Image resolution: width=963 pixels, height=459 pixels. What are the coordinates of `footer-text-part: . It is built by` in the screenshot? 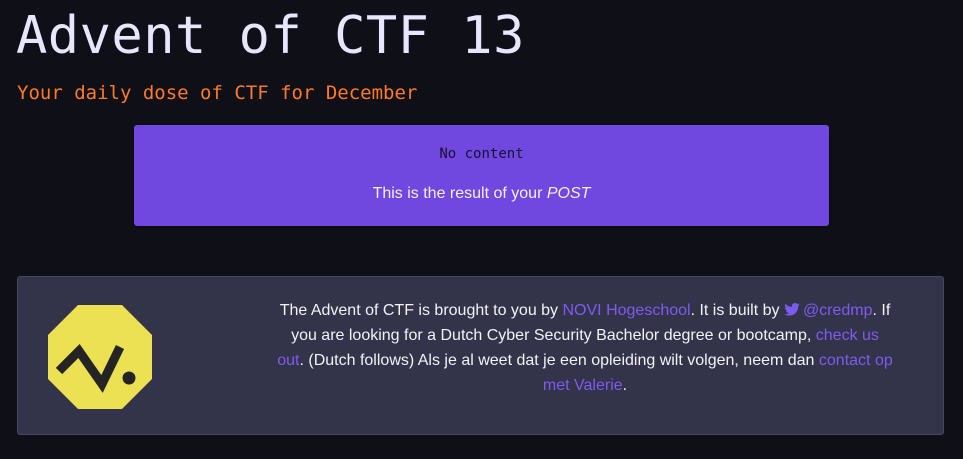 It's located at (737, 310).